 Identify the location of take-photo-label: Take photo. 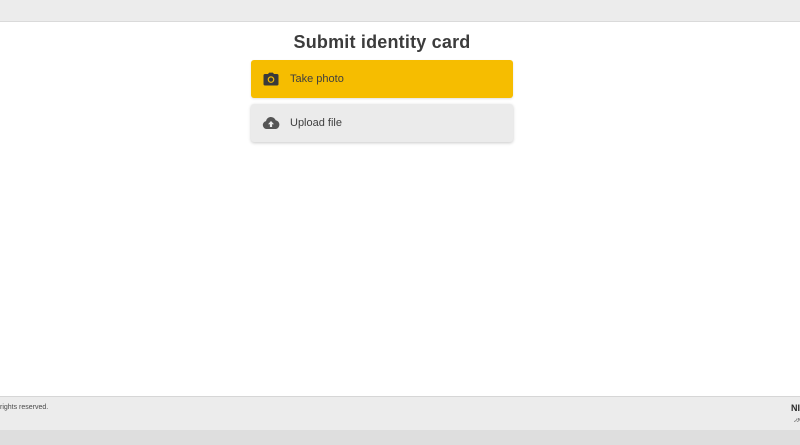
(317, 79).